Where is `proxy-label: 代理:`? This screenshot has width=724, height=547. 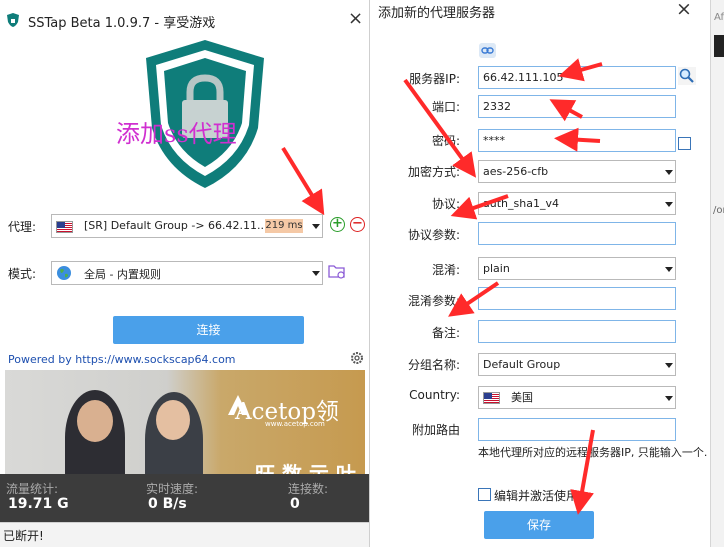
proxy-label: 代理: is located at coordinates (22, 227).